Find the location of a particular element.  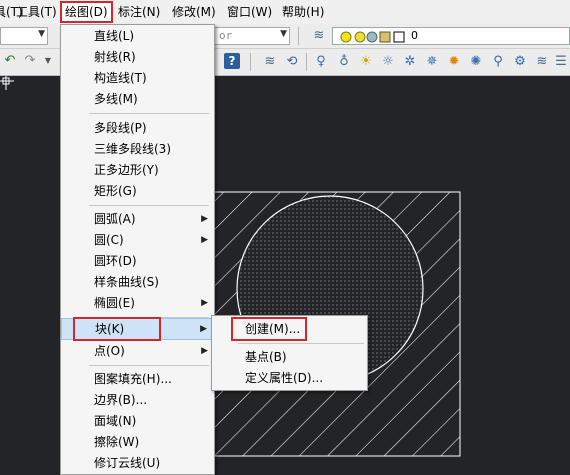

menu-item-arc: 圆弧(A) ▶ is located at coordinates (137, 219).